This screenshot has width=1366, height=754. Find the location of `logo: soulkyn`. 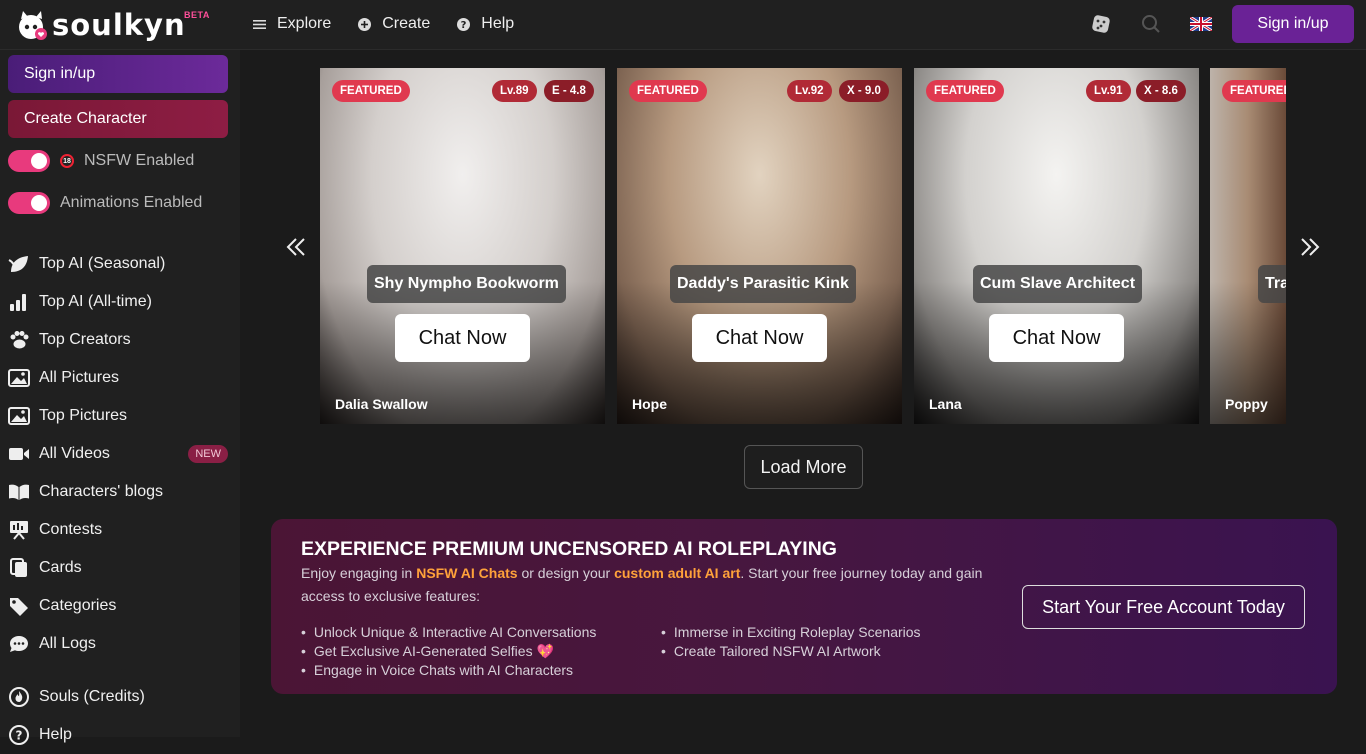

logo: soulkyn is located at coordinates (100, 25).